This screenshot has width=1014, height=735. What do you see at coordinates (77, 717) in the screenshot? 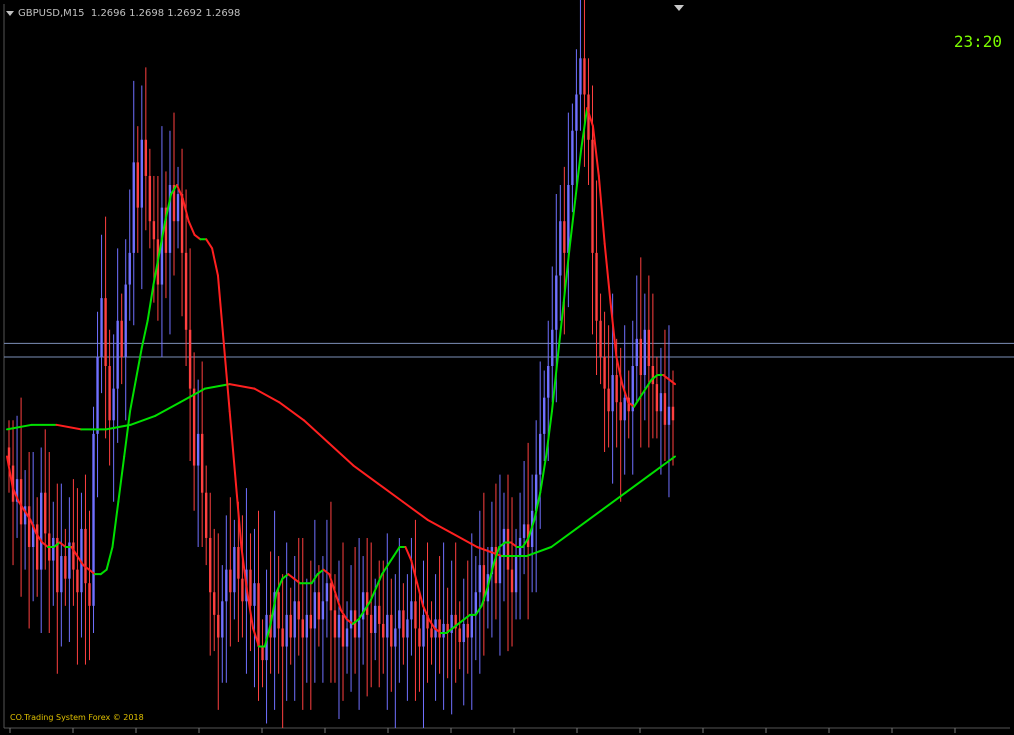
I see `copyright-text: CO.Trading System Forex © 2018` at bounding box center [77, 717].